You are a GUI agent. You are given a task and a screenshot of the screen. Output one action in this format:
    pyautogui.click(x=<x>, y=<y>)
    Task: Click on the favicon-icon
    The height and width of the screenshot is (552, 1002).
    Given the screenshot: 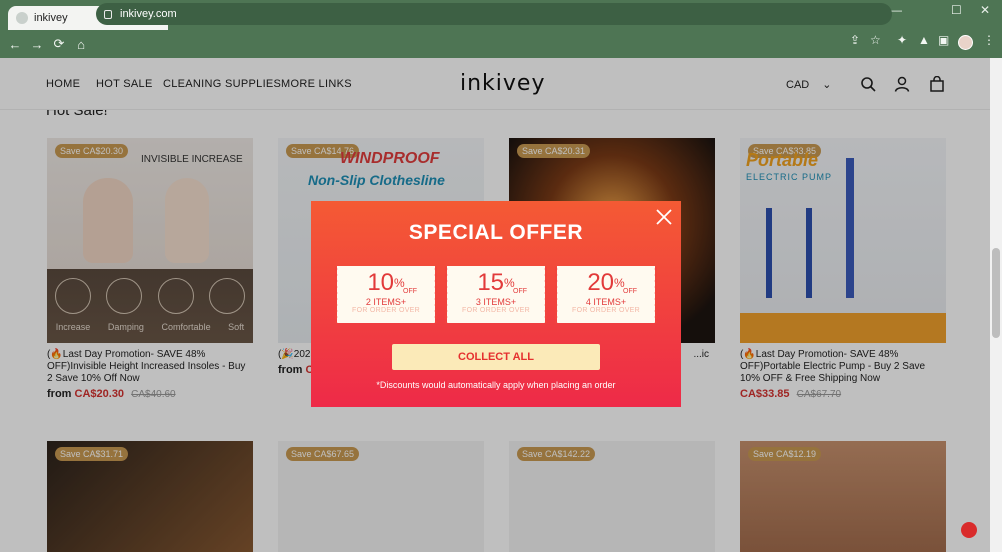 What is the action you would take?
    pyautogui.click(x=22, y=18)
    